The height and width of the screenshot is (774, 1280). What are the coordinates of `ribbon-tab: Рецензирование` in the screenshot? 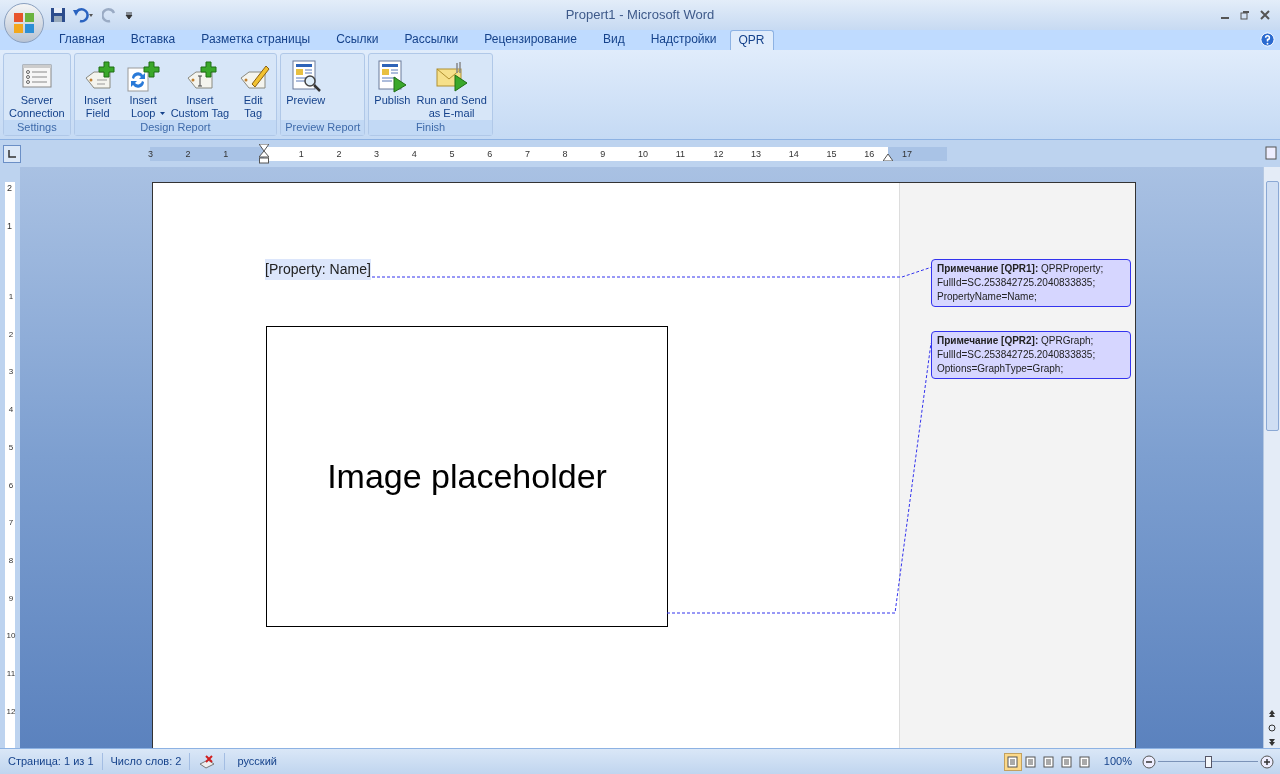 It's located at (530, 40).